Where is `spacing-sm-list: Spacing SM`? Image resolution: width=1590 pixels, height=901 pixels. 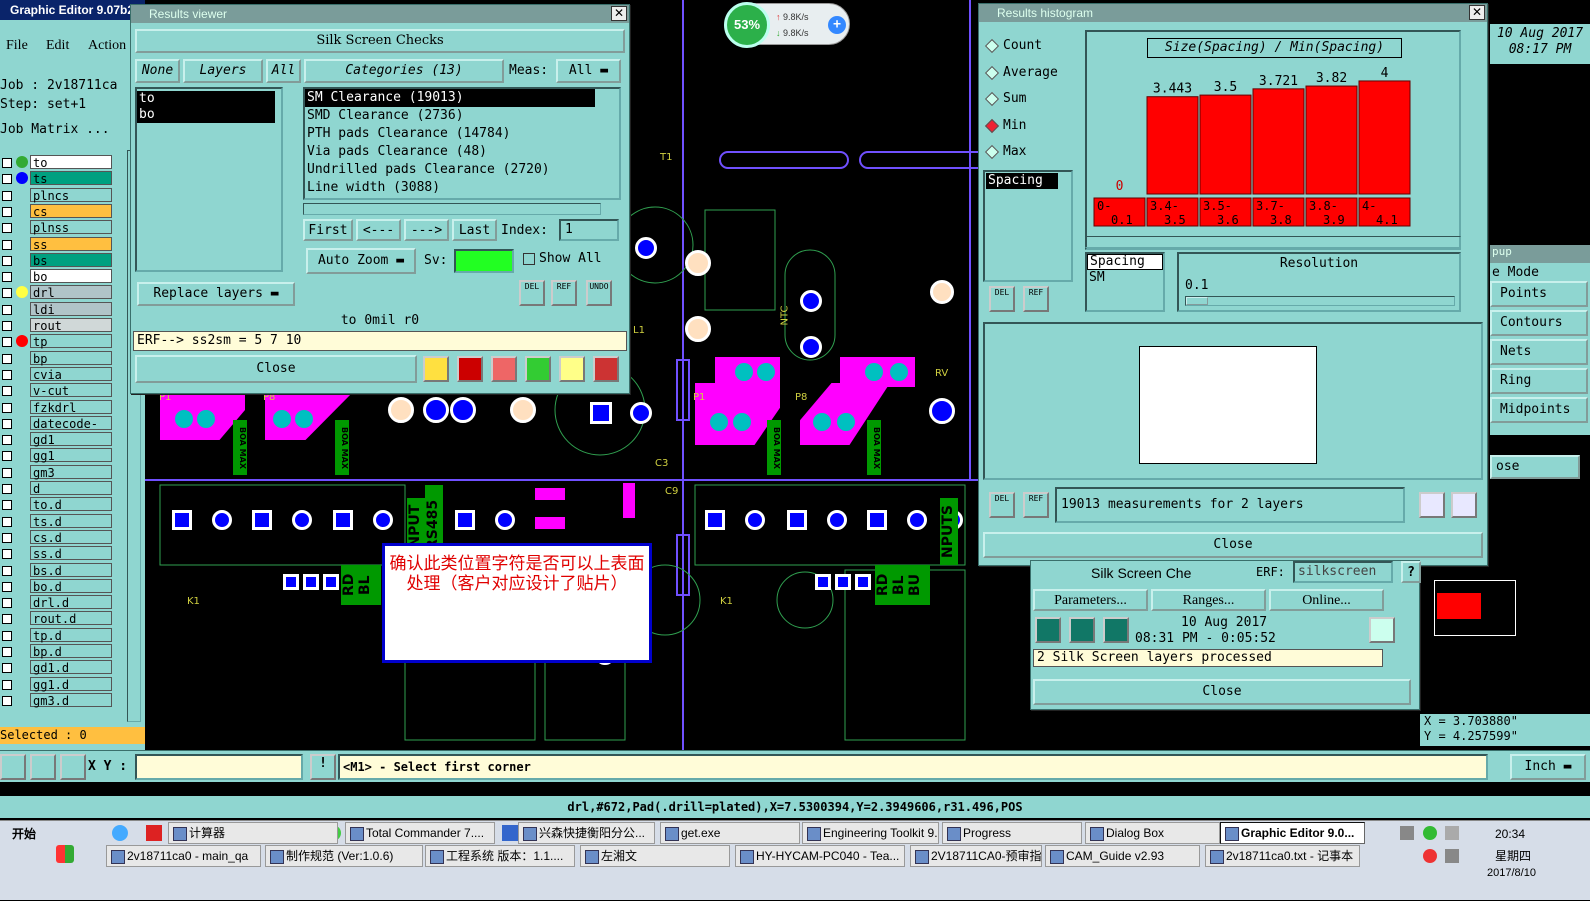 spacing-sm-list: Spacing SM is located at coordinates (1125, 282).